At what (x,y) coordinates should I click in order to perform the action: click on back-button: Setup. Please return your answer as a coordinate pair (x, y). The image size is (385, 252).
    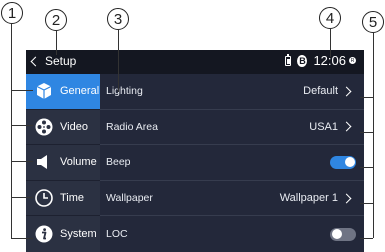
    Looking at the image, I should click on (53, 61).